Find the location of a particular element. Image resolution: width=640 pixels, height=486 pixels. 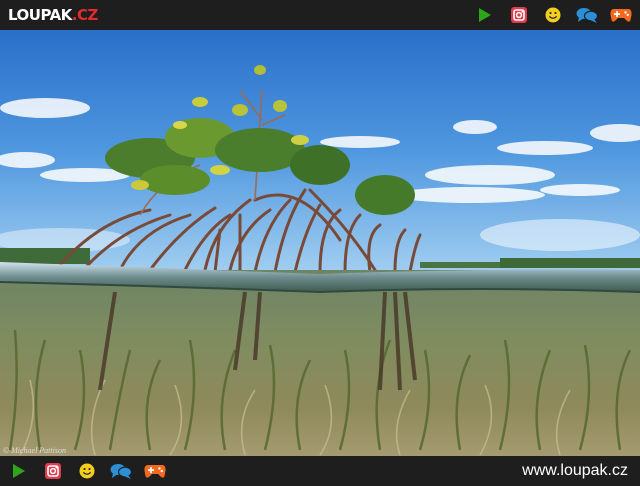

site-url: www.loupak.cz is located at coordinates (575, 471).